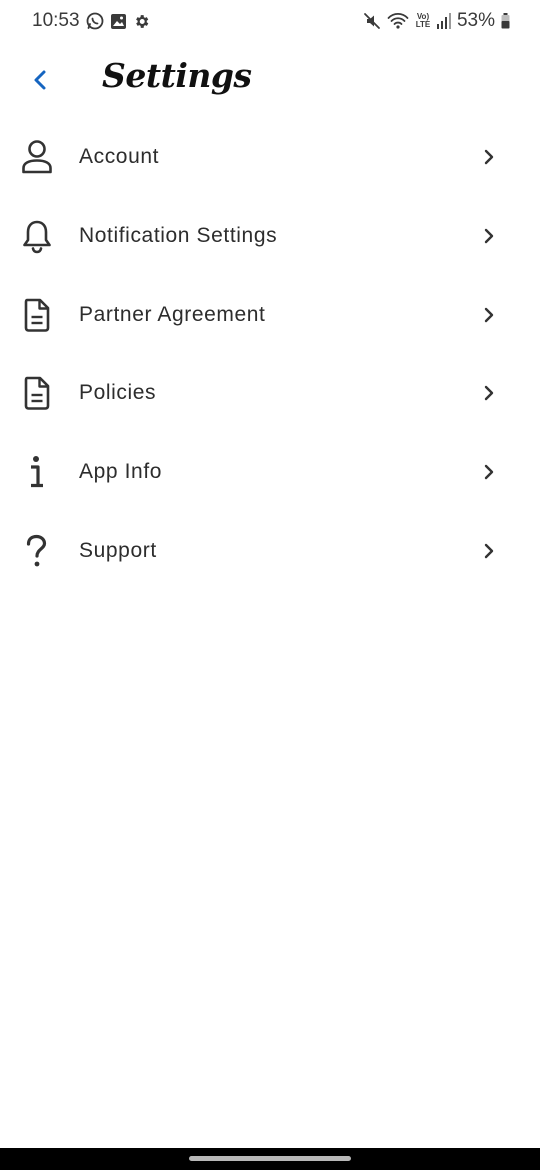 This screenshot has height=1170, width=540. I want to click on settings-item-label: Account, so click(119, 156).